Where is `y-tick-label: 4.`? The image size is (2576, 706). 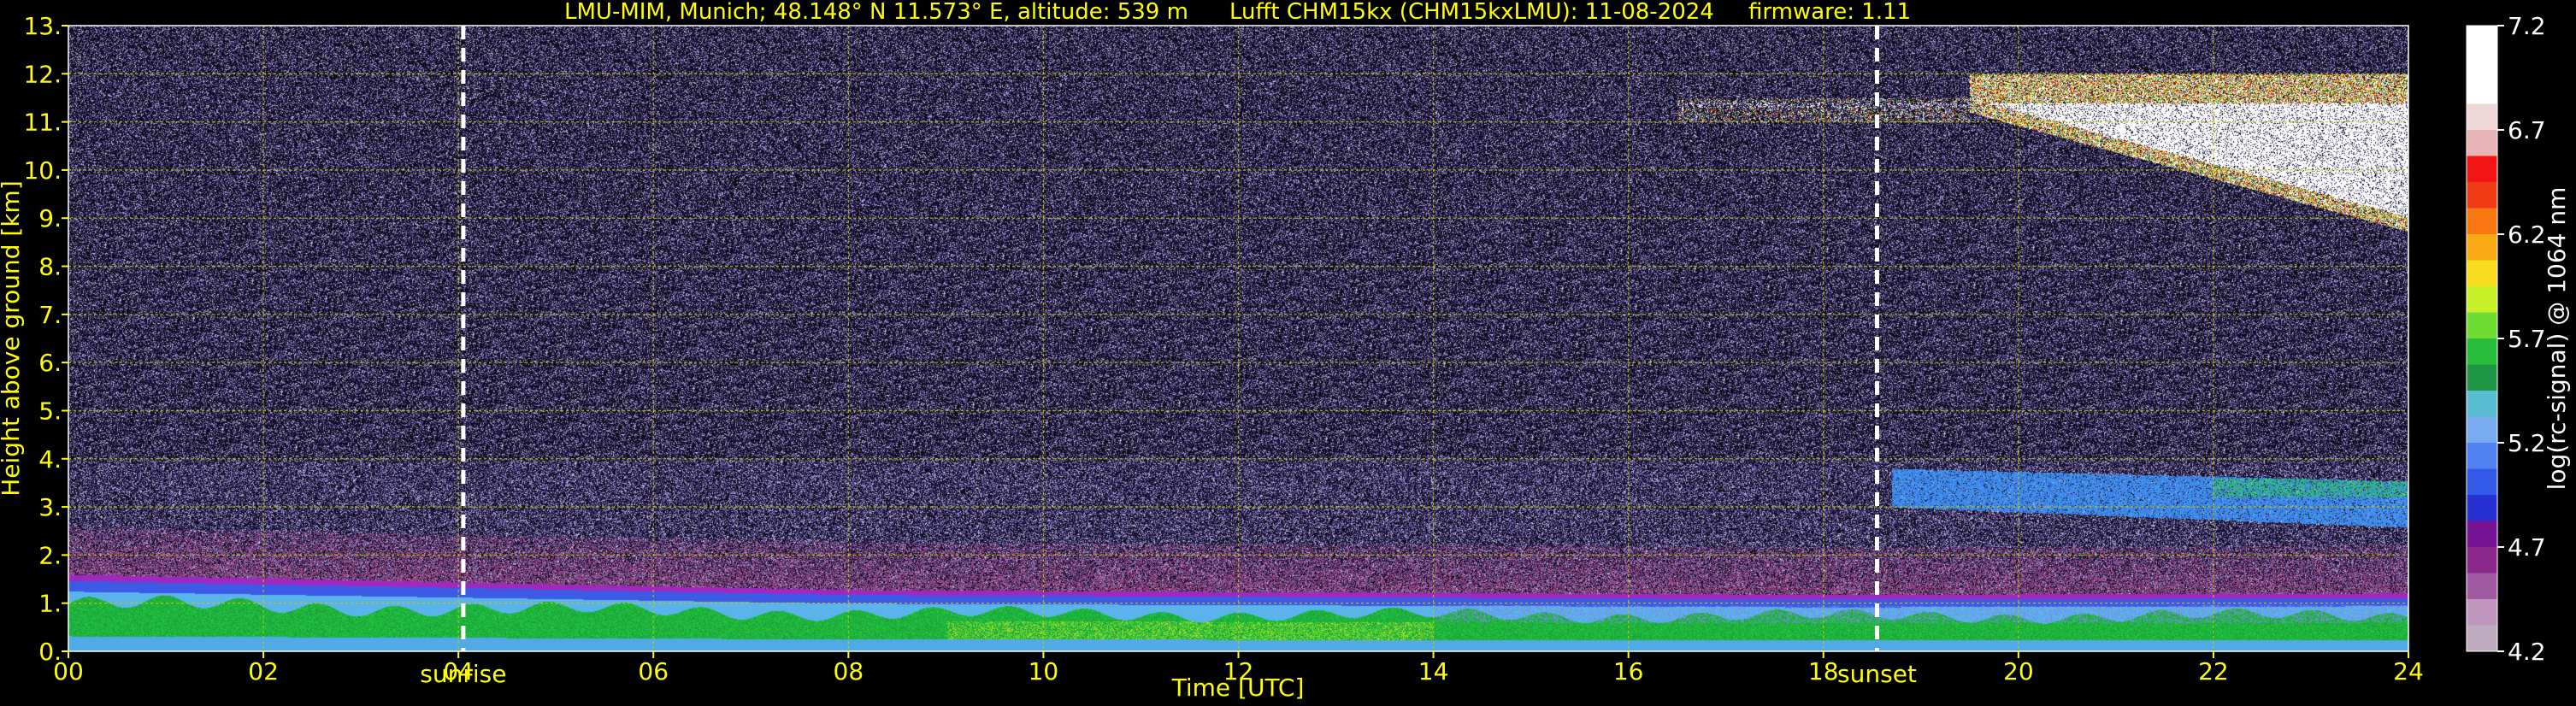 y-tick-label: 4. is located at coordinates (50, 459).